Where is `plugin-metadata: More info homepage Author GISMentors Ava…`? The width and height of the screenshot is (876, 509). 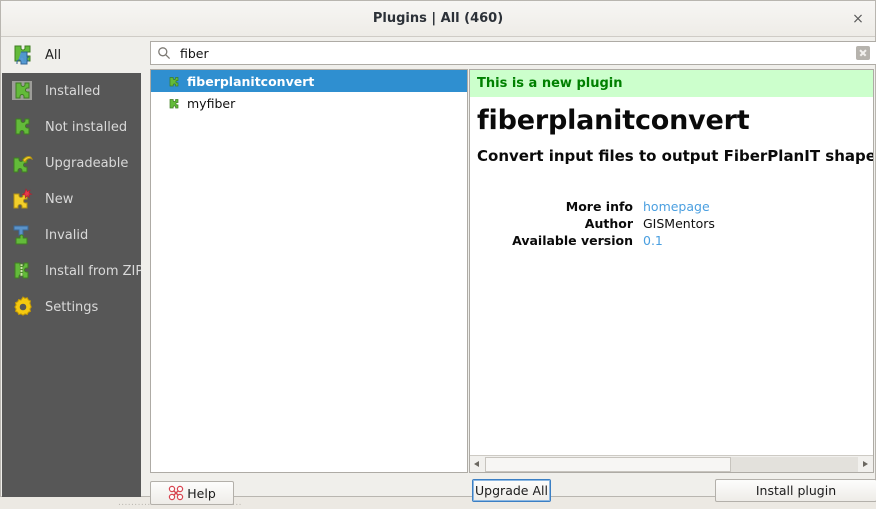 plugin-metadata: More info homepage Author GISMentors Ava… is located at coordinates (592, 223).